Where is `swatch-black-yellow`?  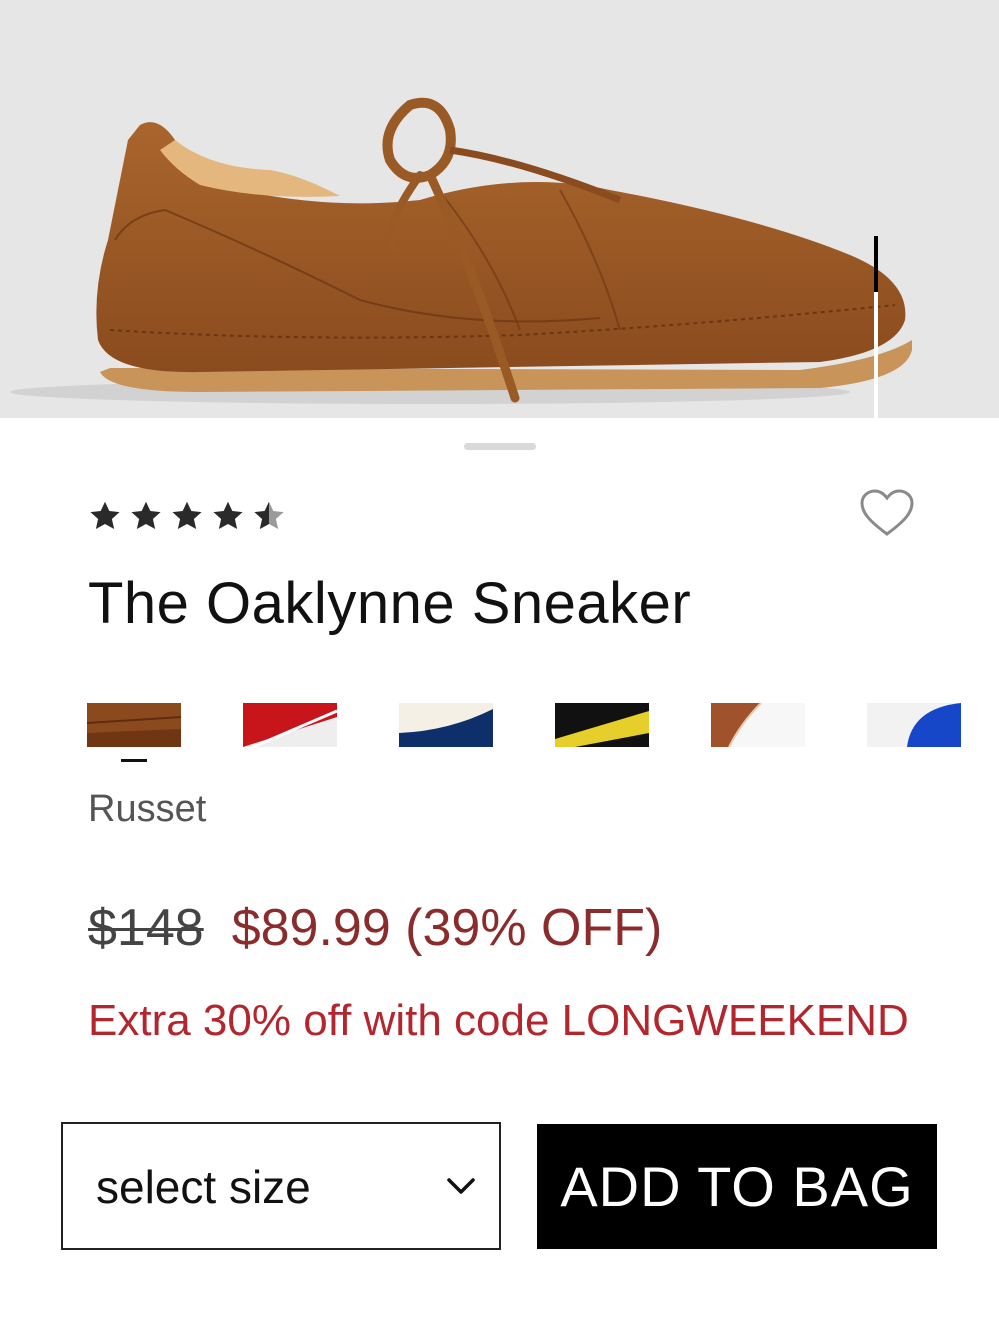 swatch-black-yellow is located at coordinates (602, 725).